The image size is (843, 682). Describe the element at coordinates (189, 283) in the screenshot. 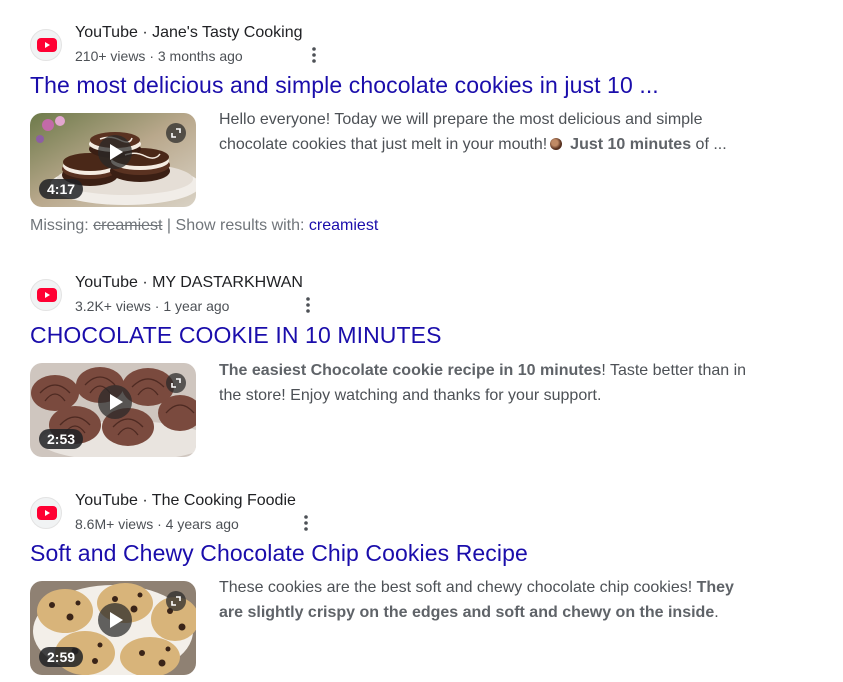

I see `result-source: YouTube · MY DASTARKHWAN` at that location.